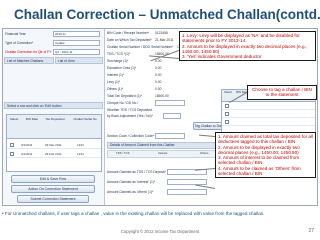 The height and width of the screenshot is (240, 320). What do you see at coordinates (76, 34) in the screenshot?
I see `financial-year-field: 2010-11` at bounding box center [76, 34].